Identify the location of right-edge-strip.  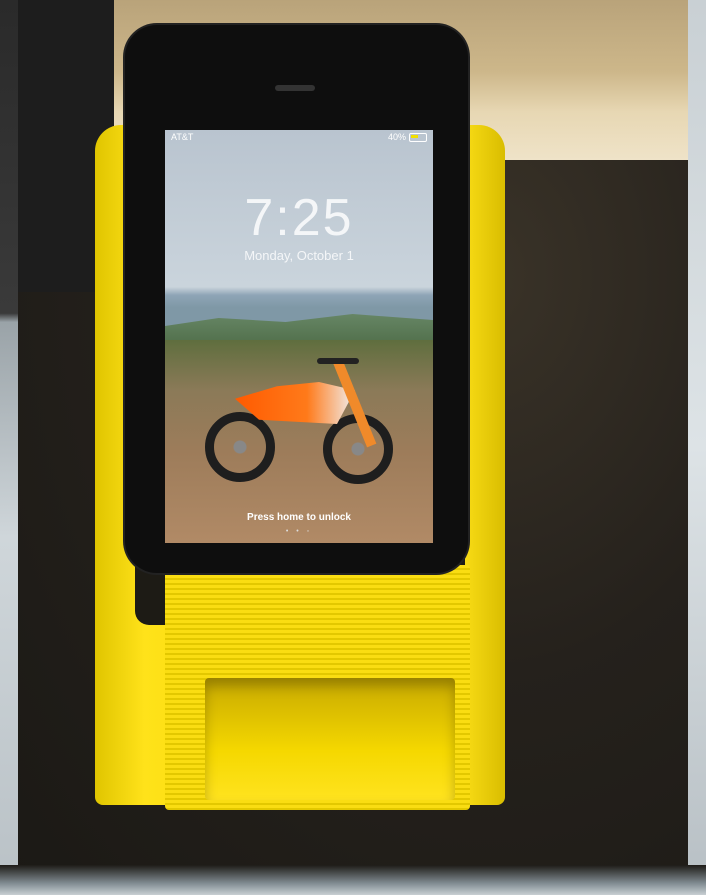
(697, 447).